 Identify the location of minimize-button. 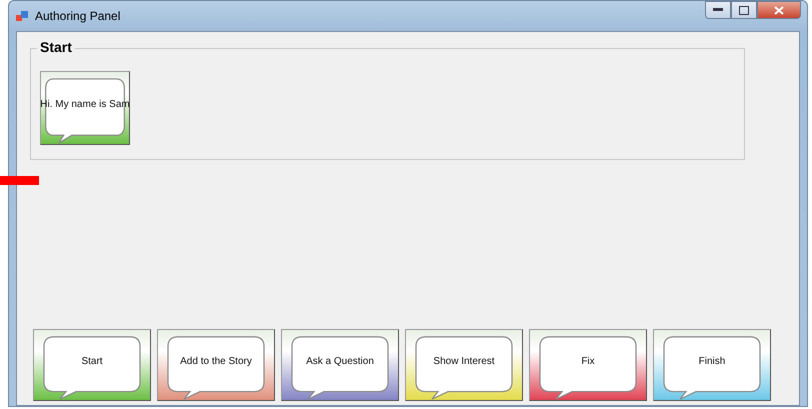
(718, 10).